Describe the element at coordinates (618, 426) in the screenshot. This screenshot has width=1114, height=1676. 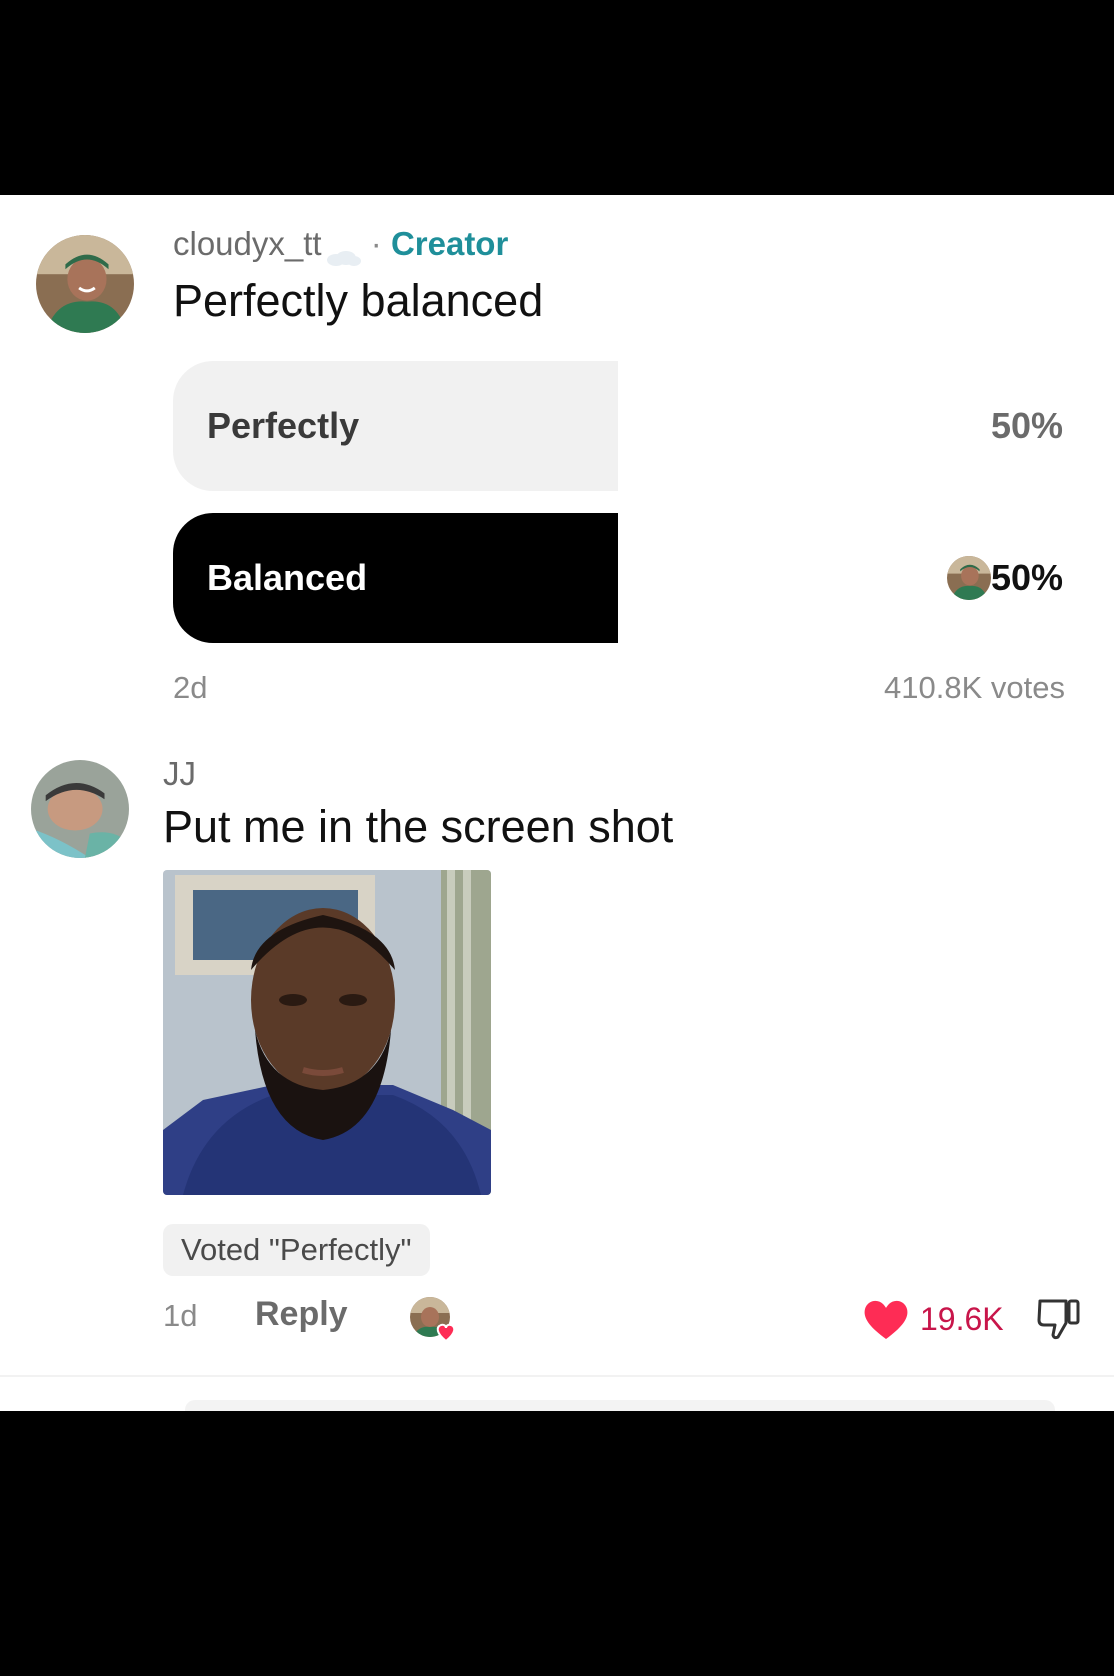
I see `poll-option-perfectly: Perfectly 50%` at that location.